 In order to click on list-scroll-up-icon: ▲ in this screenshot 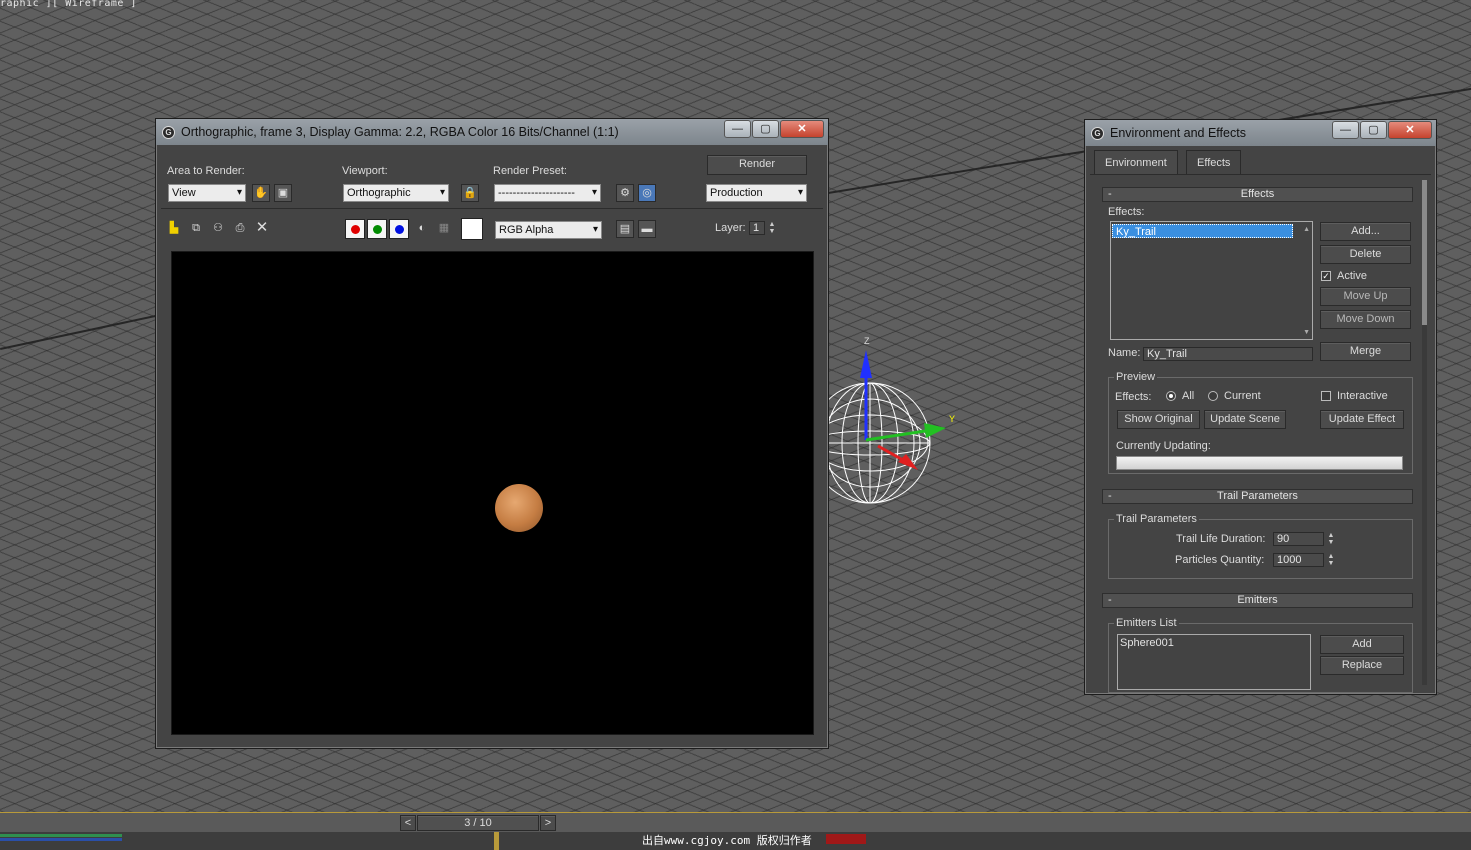, I will do `click(1306, 229)`.